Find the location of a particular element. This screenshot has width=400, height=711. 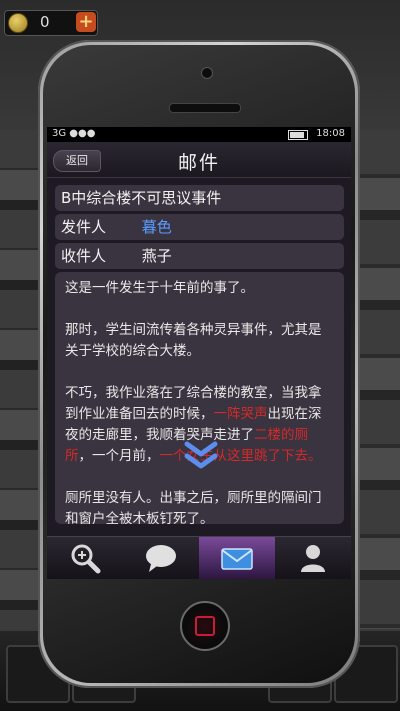

tab-zoom is located at coordinates (85, 558).